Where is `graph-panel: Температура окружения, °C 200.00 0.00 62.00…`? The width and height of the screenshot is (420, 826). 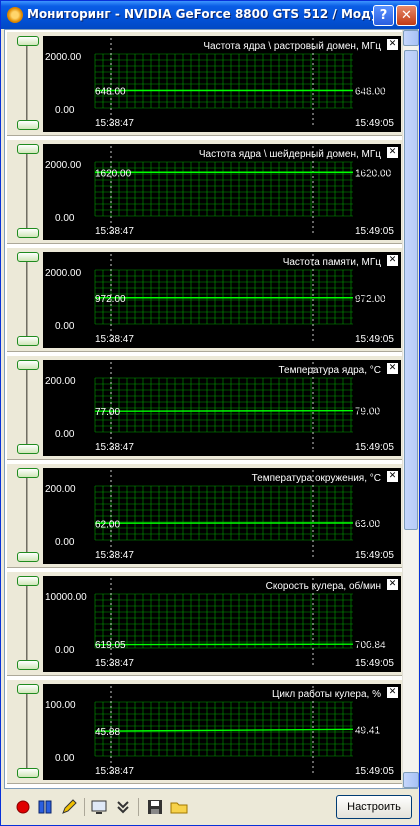 graph-panel: Температура окружения, °C 200.00 0.00 62.00… is located at coordinates (204, 516).